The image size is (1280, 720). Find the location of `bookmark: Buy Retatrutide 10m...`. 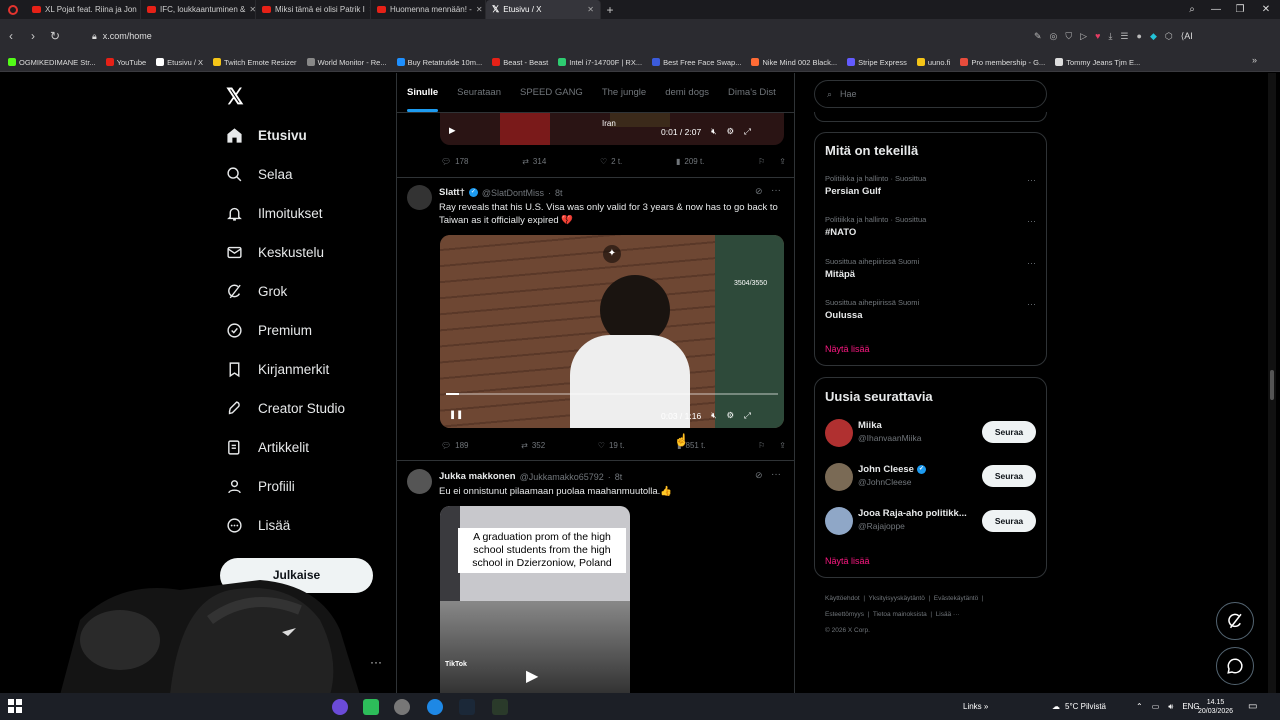

bookmark: Buy Retatrutide 10m... is located at coordinates (439, 62).